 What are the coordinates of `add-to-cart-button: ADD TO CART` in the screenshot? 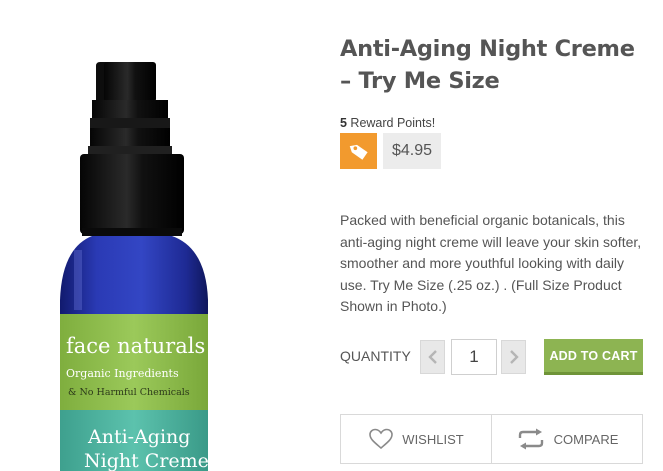 It's located at (593, 357).